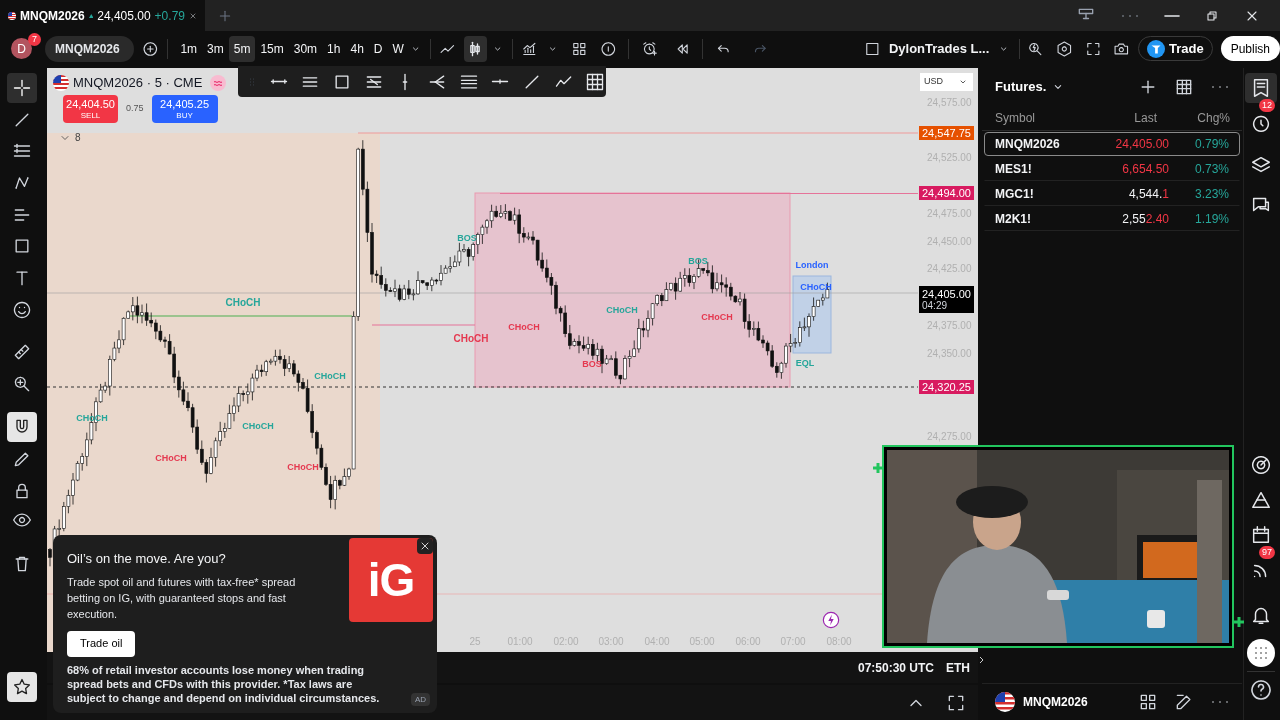 The image size is (1280, 720). I want to click on last-price-cell-text: 2,552.40, so click(1145, 219).